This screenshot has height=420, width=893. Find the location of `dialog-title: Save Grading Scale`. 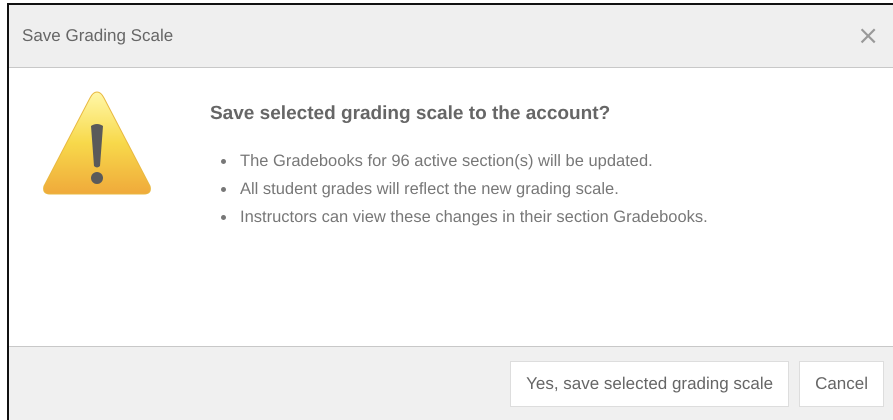

dialog-title: Save Grading Scale is located at coordinates (98, 36).